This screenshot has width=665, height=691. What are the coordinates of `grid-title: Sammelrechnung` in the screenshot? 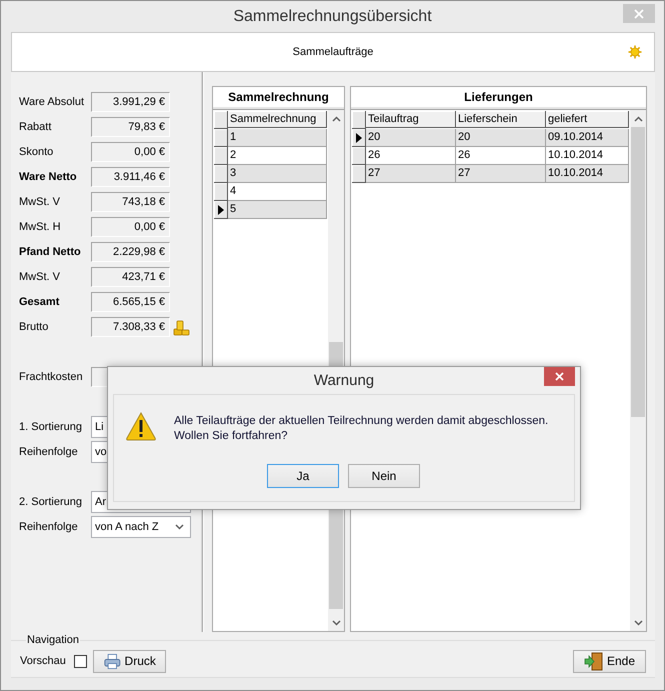 It's located at (278, 97).